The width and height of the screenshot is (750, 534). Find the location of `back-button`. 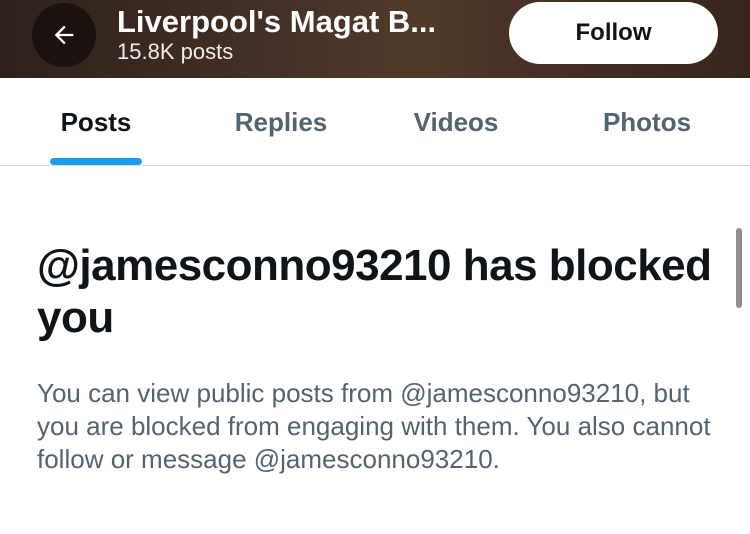

back-button is located at coordinates (64, 35).